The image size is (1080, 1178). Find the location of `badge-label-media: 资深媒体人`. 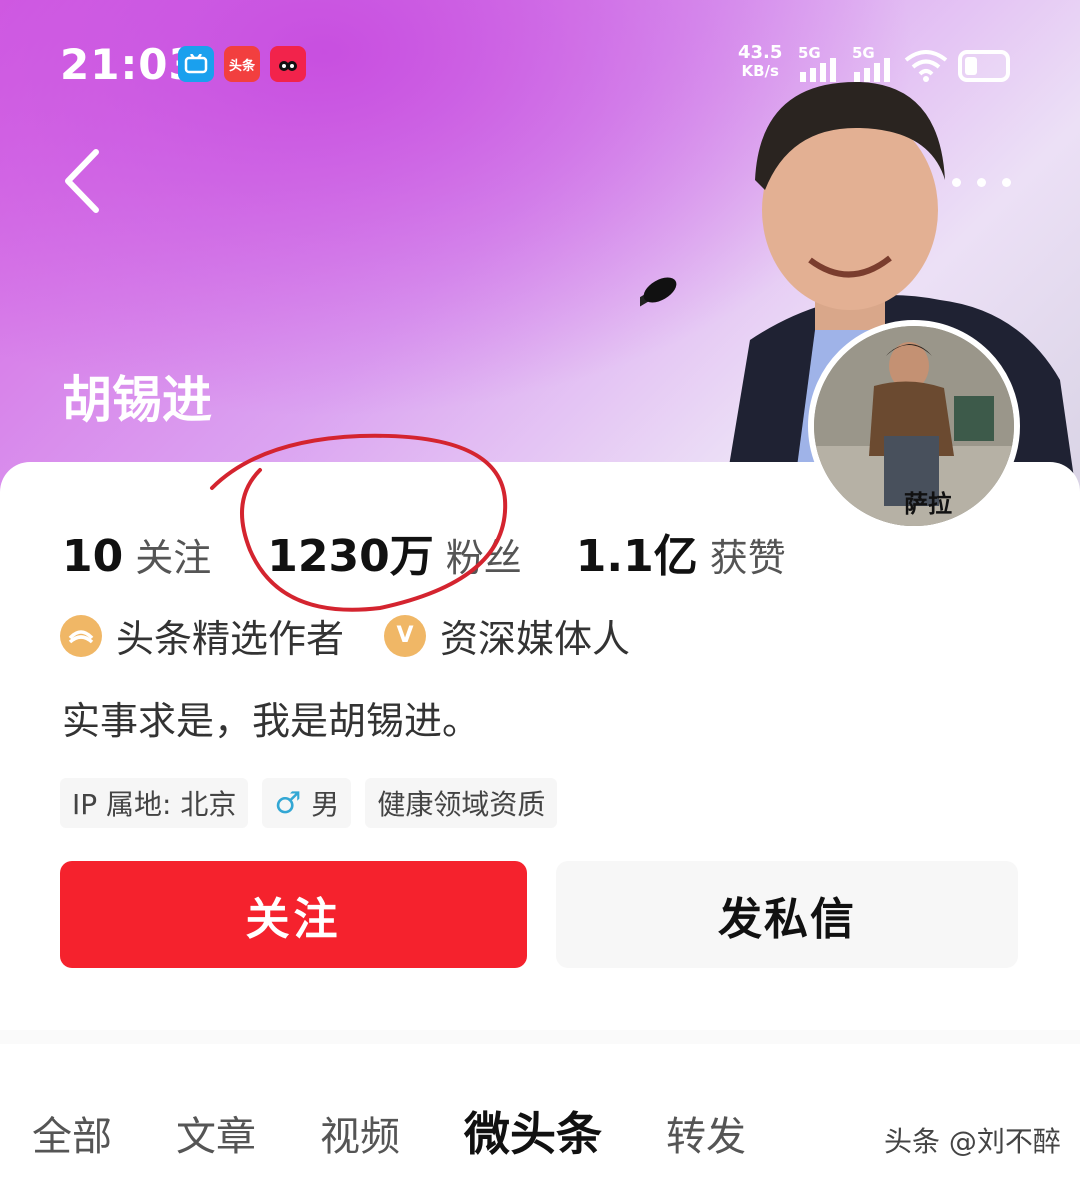

badge-label-media: 资深媒体人 is located at coordinates (535, 635).